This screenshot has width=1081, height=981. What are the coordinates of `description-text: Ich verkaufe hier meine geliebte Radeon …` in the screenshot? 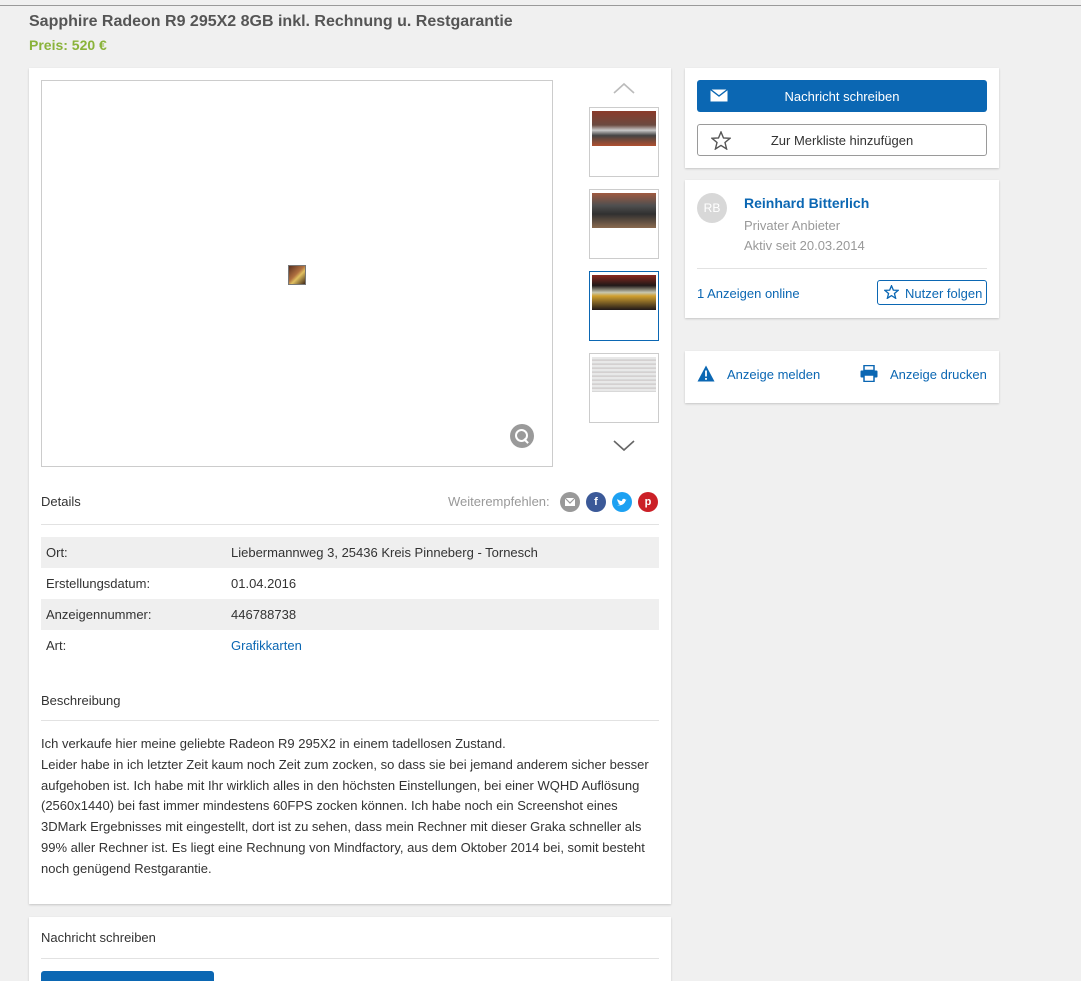 It's located at (351, 807).